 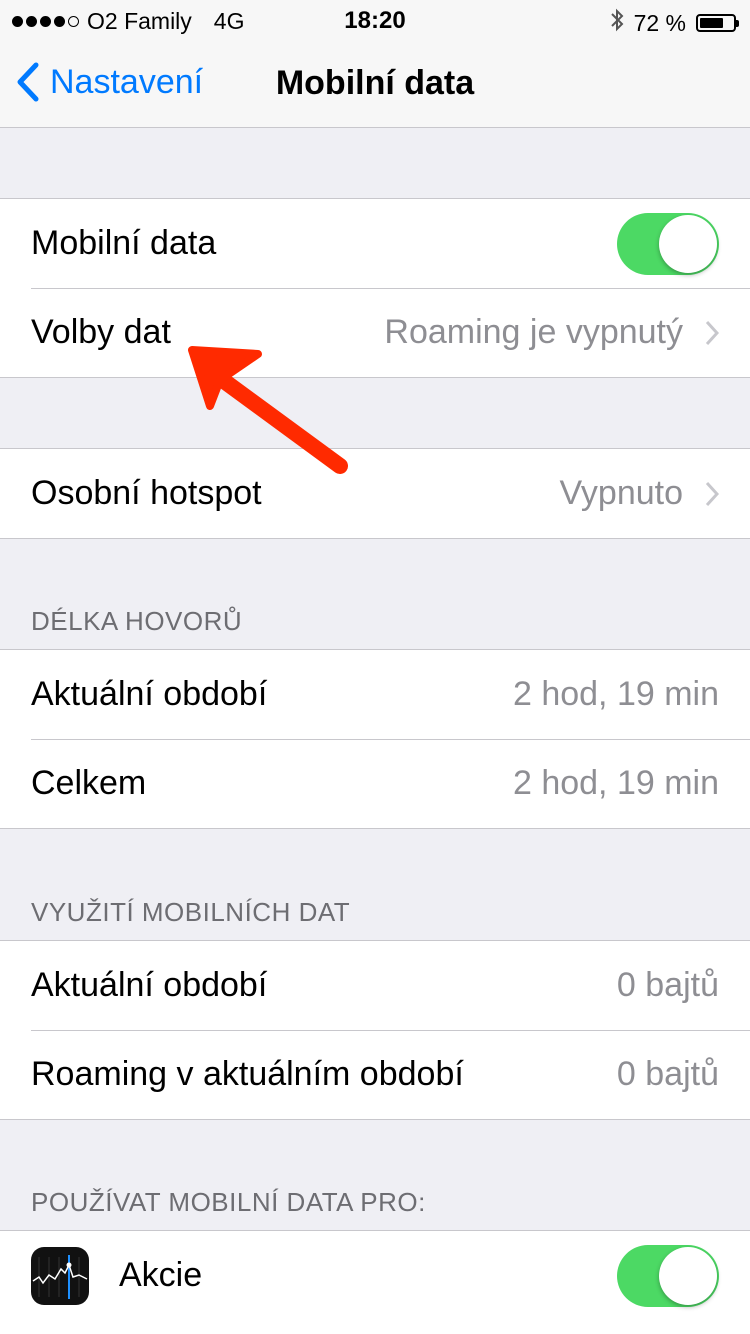 What do you see at coordinates (149, 694) in the screenshot?
I see `call-current-label: Aktuální období` at bounding box center [149, 694].